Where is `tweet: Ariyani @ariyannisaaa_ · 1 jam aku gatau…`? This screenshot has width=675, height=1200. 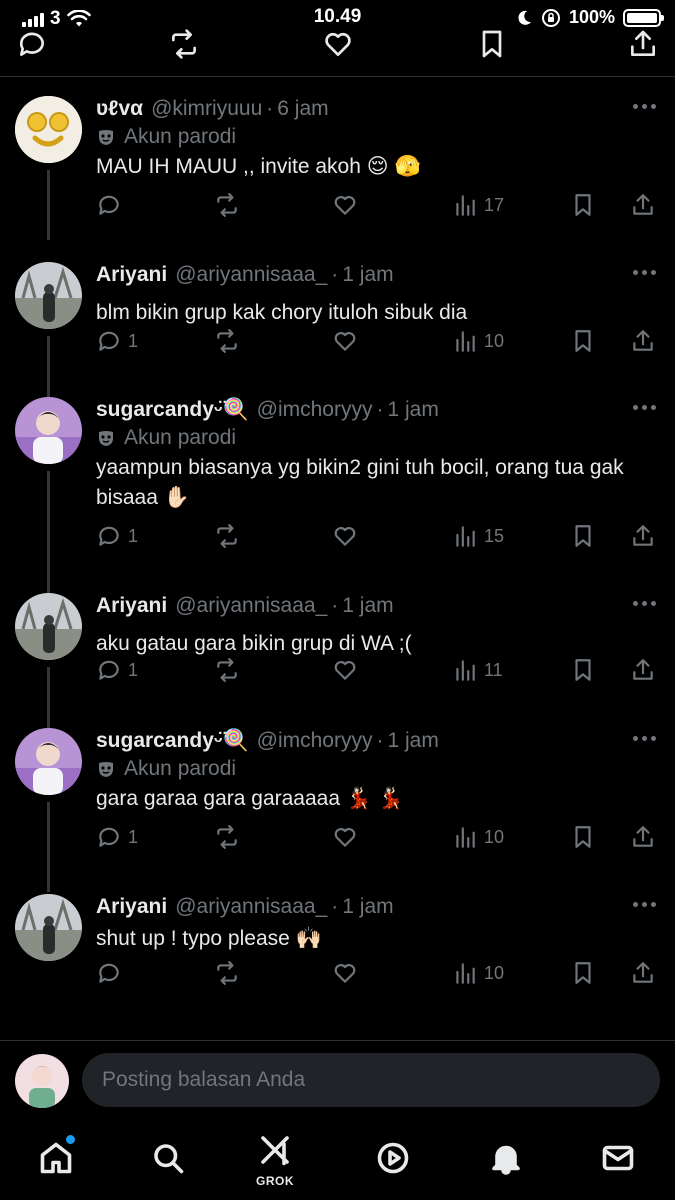 tweet: Ariyani @ariyannisaaa_ · 1 jam aku gatau… is located at coordinates (337, 663).